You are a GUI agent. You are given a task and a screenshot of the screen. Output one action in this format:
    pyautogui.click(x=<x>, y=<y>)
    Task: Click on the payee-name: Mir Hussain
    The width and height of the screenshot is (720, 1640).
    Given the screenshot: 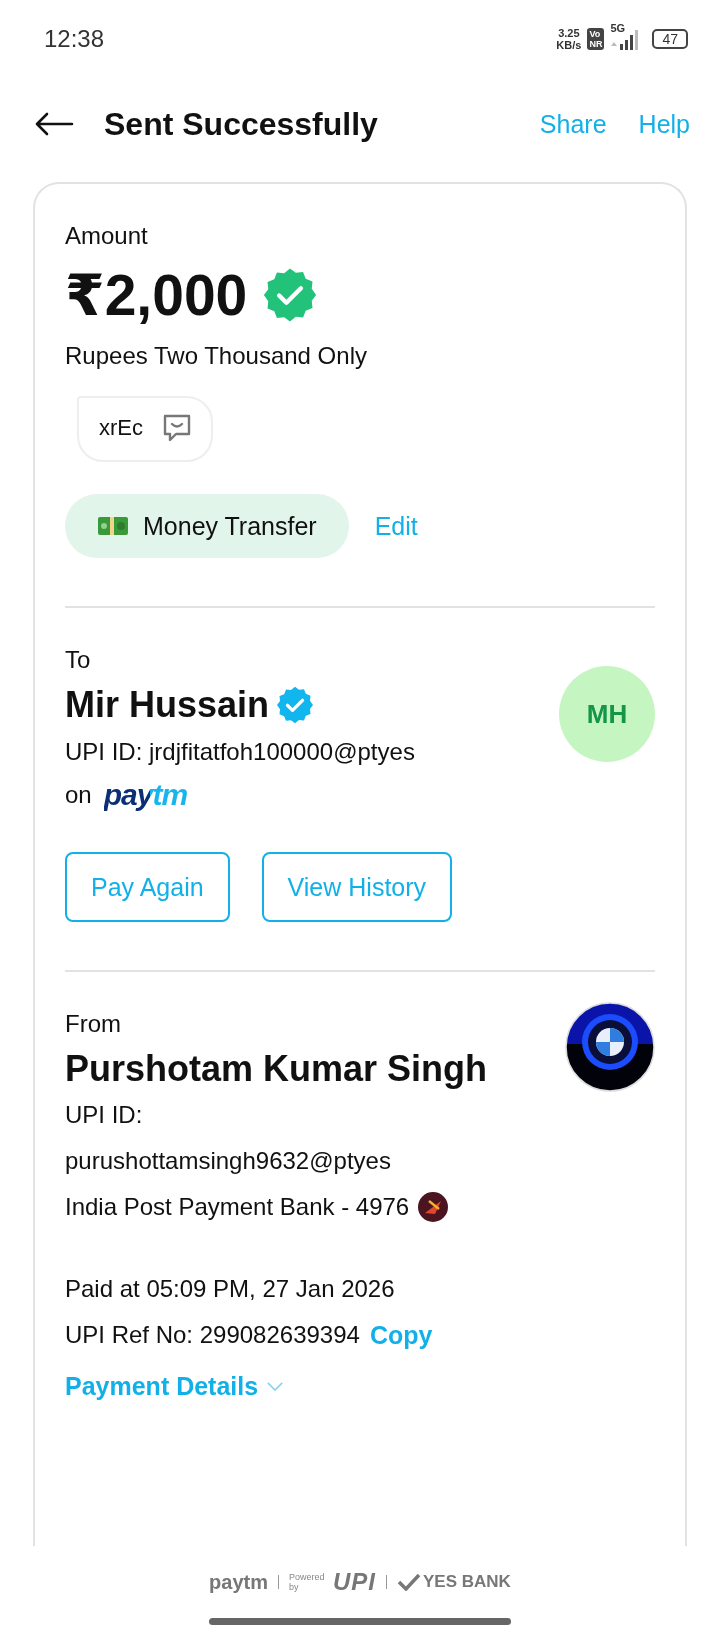 What is the action you would take?
    pyautogui.click(x=167, y=705)
    